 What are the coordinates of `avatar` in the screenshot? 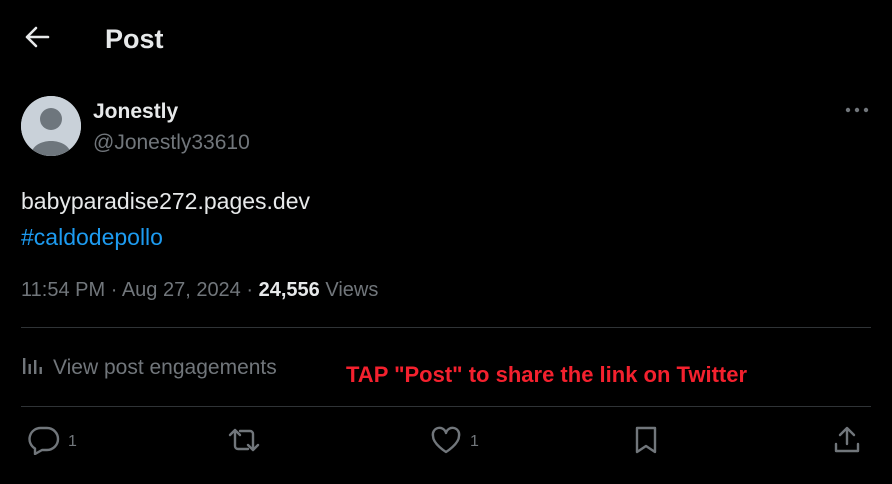 It's located at (51, 126).